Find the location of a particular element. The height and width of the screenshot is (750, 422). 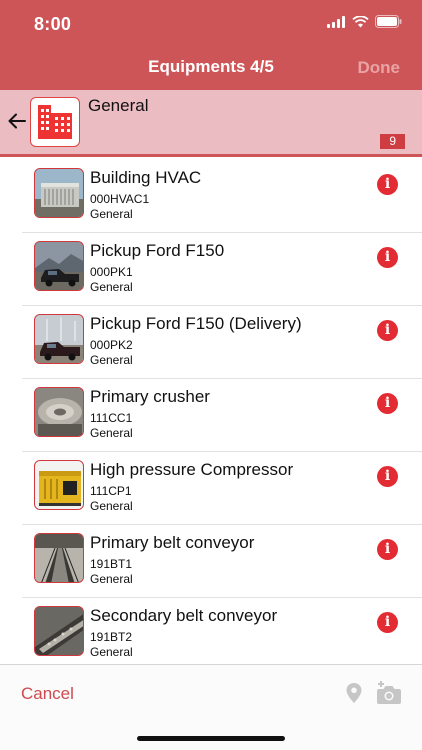

equipment-code: 191BT1 is located at coordinates (111, 564).